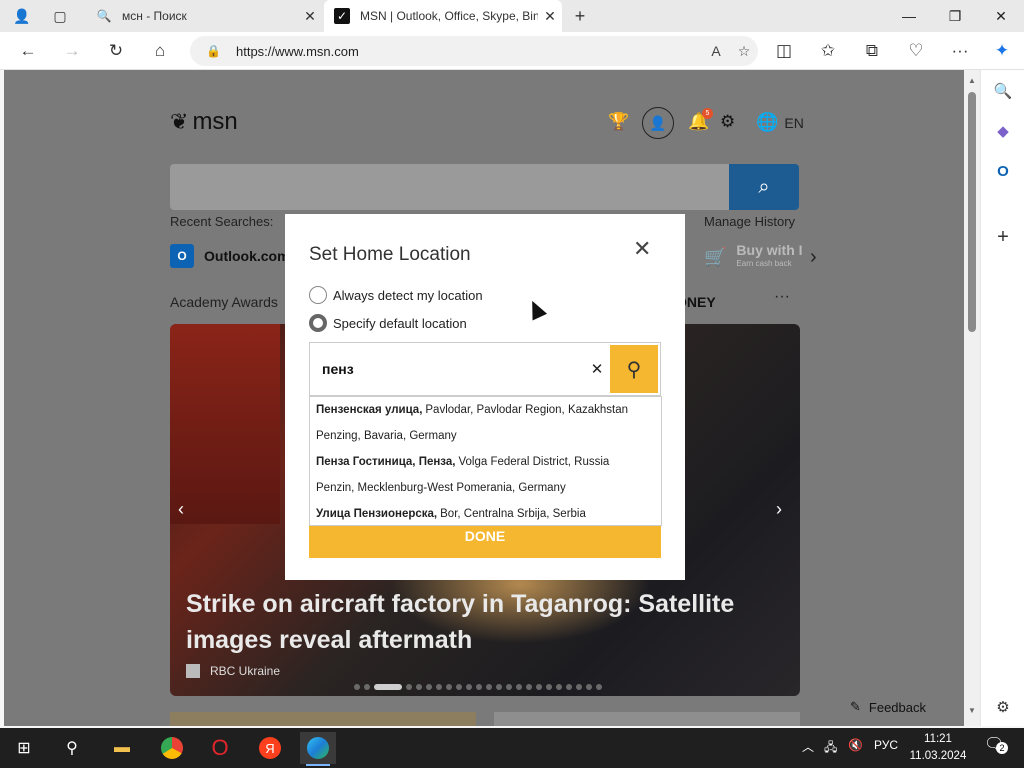 The height and width of the screenshot is (768, 1024). I want to click on address-bar: 🔒 https://www.msn.com A ☆, so click(474, 51).